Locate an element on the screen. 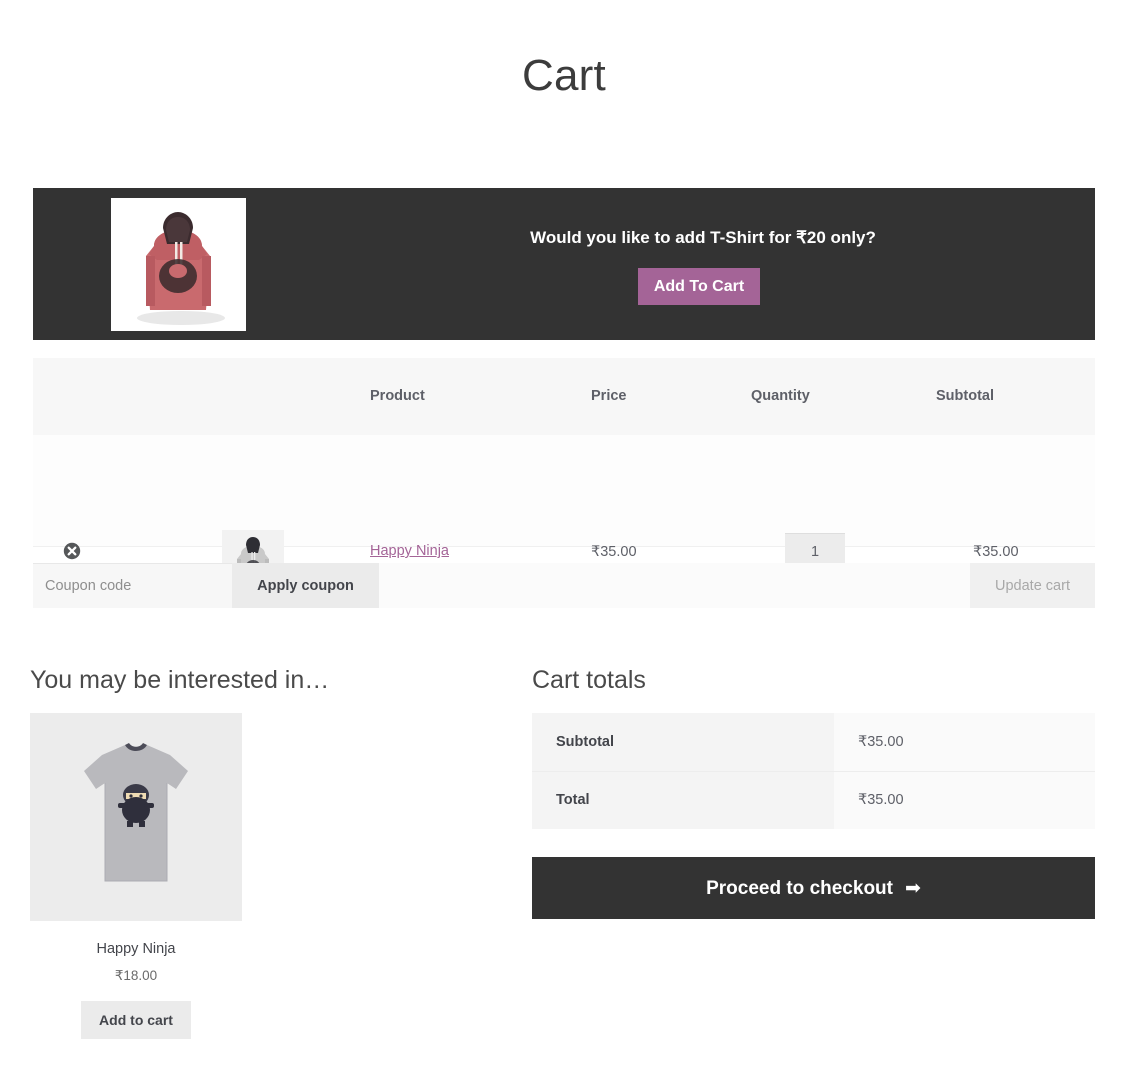  upsell-product-image is located at coordinates (136, 817).